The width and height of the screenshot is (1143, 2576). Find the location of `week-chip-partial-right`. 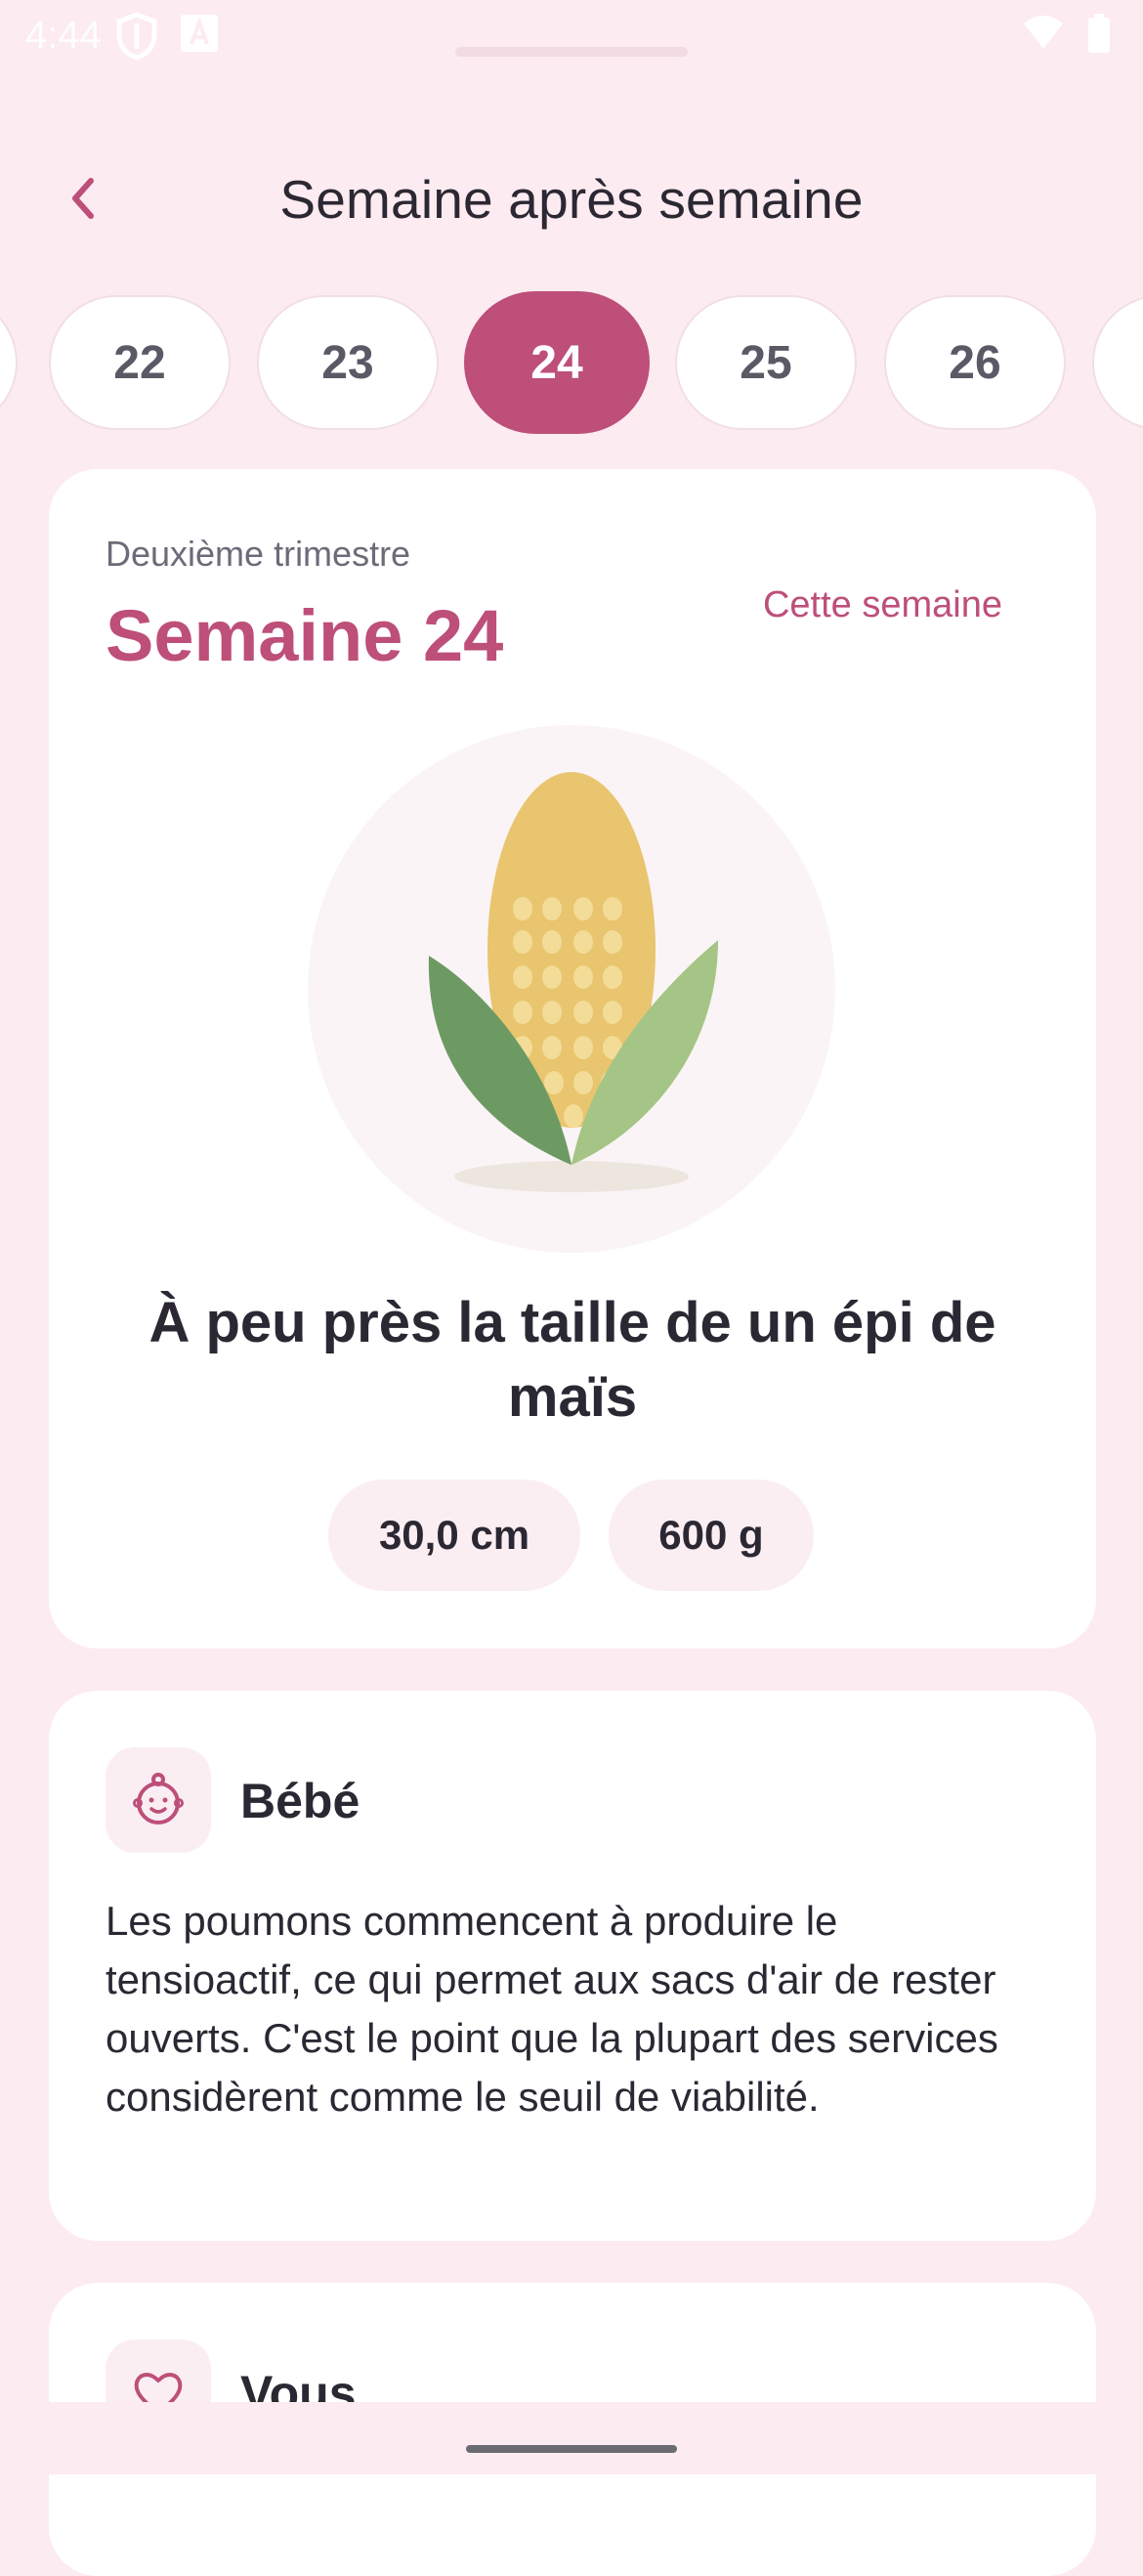

week-chip-partial-right is located at coordinates (1117, 362).